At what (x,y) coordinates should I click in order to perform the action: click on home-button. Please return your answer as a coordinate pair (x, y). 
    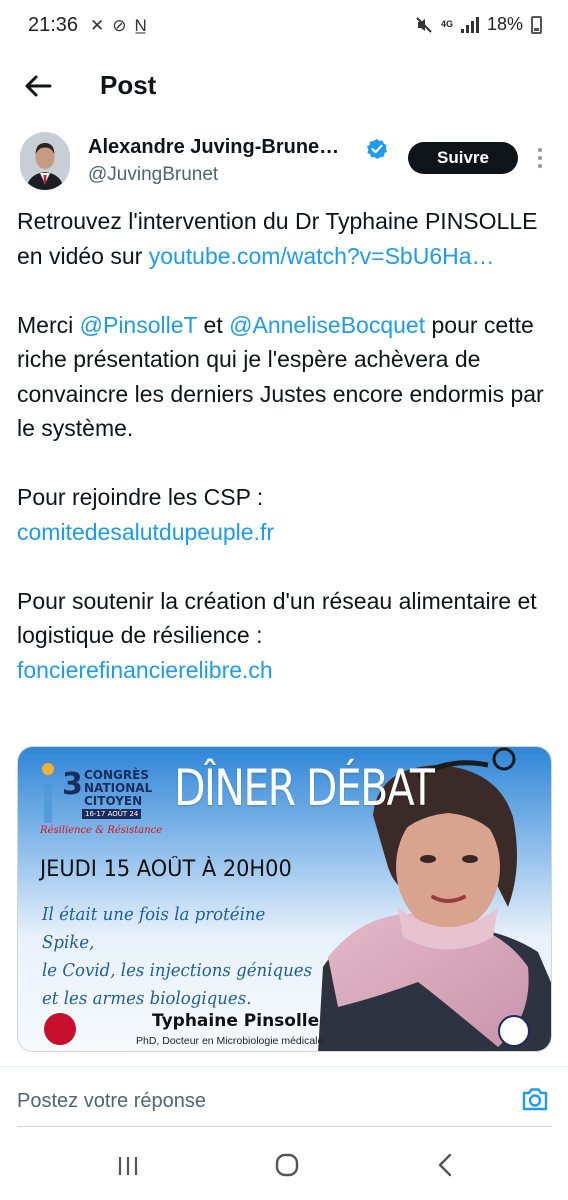
    Looking at the image, I should click on (287, 1165).